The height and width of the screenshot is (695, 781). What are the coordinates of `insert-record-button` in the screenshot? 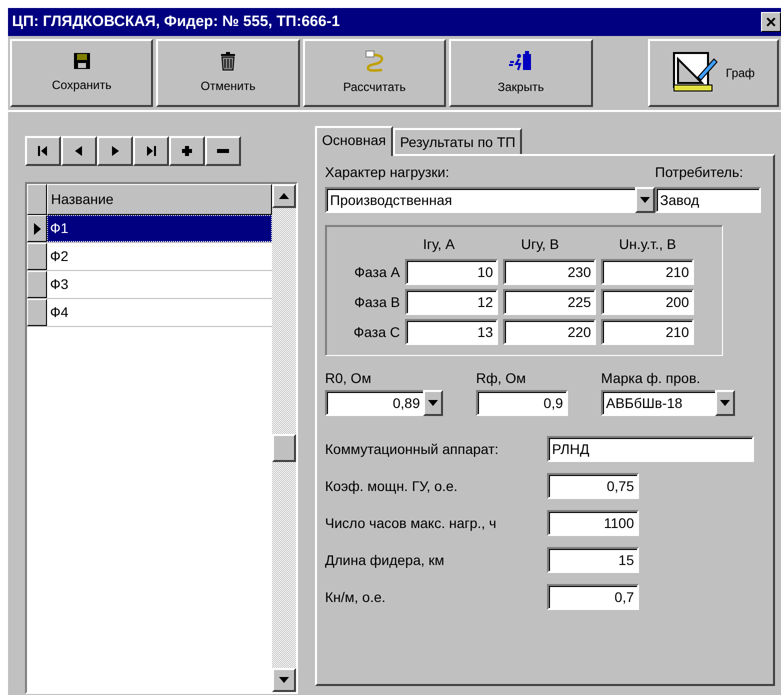 It's located at (187, 151).